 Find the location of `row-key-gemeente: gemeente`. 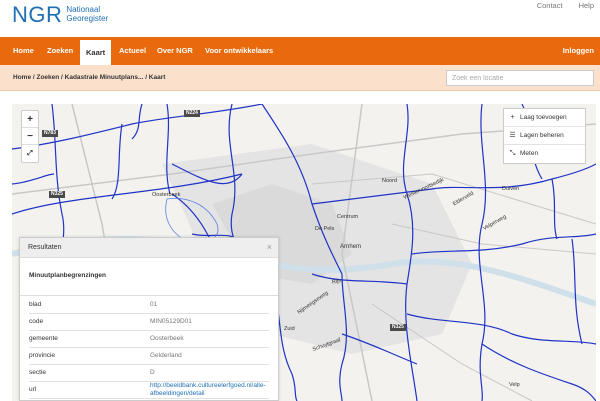

row-key-gemeente: gemeente is located at coordinates (89, 339).